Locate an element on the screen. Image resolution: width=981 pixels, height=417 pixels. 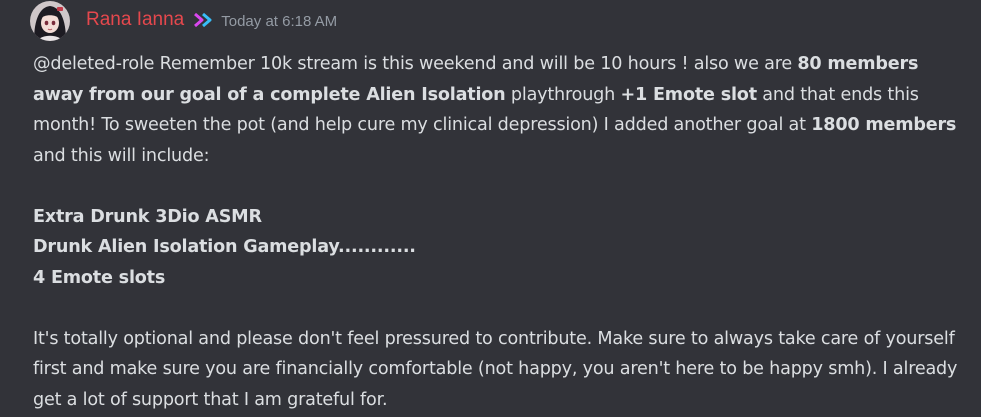
user-avatar-icon is located at coordinates (50, 21).